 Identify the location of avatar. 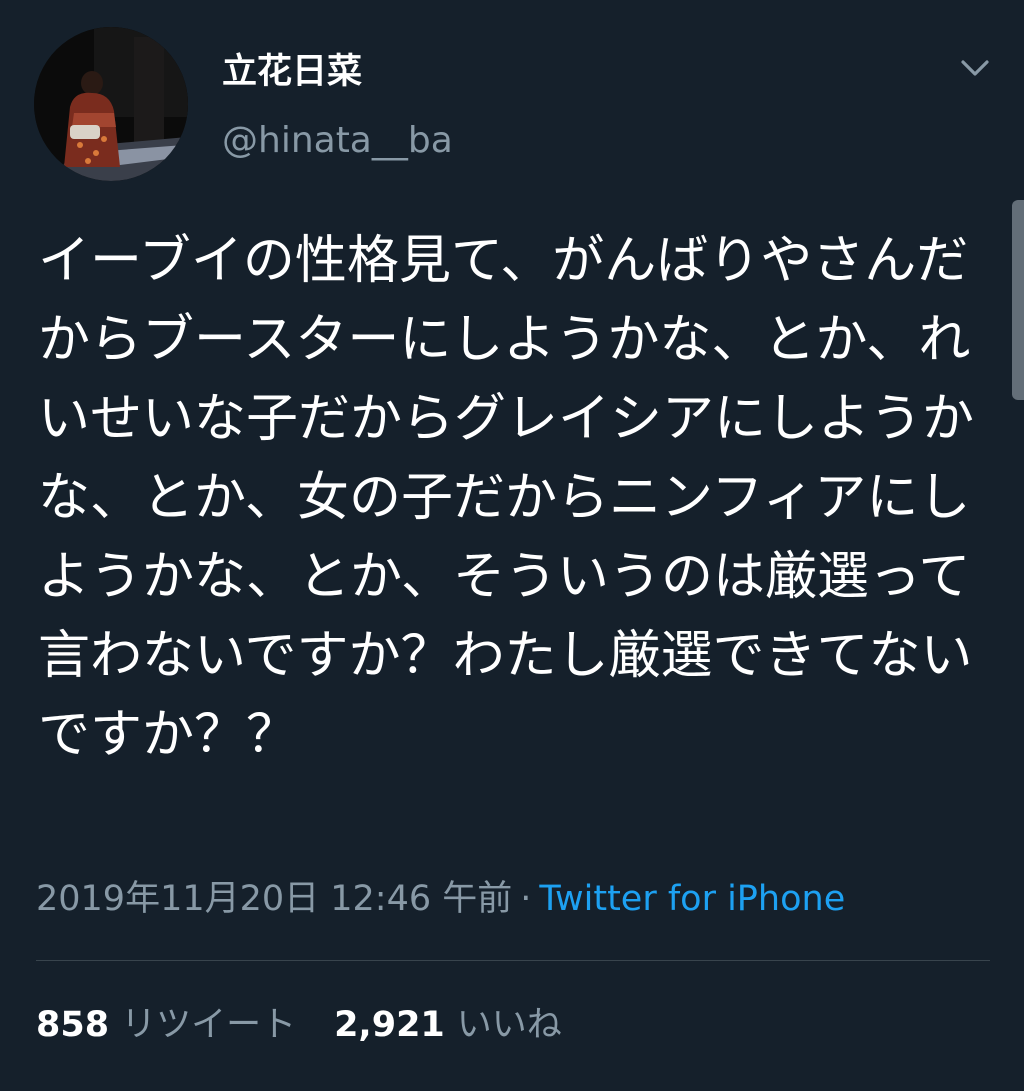
(111, 104).